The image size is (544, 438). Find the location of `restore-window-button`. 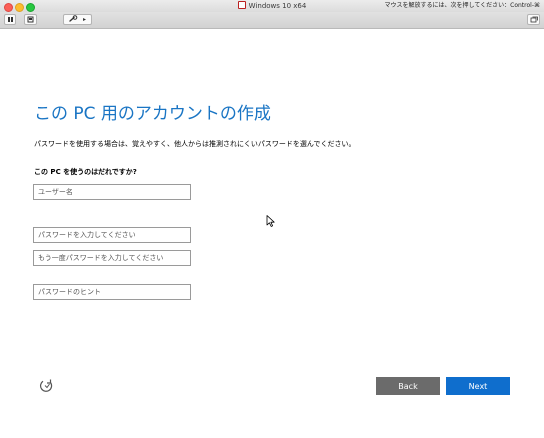

restore-window-button is located at coordinates (533, 19).